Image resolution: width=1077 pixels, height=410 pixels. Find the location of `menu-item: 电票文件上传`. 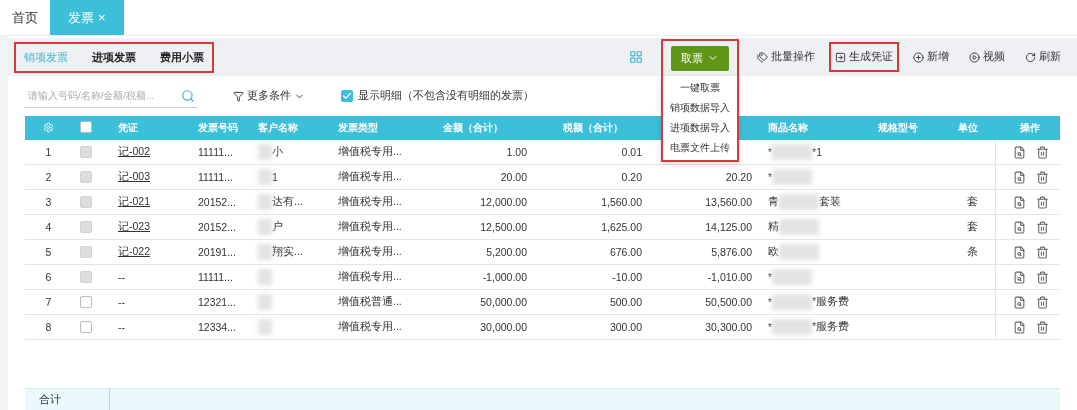

menu-item: 电票文件上传 is located at coordinates (700, 147).